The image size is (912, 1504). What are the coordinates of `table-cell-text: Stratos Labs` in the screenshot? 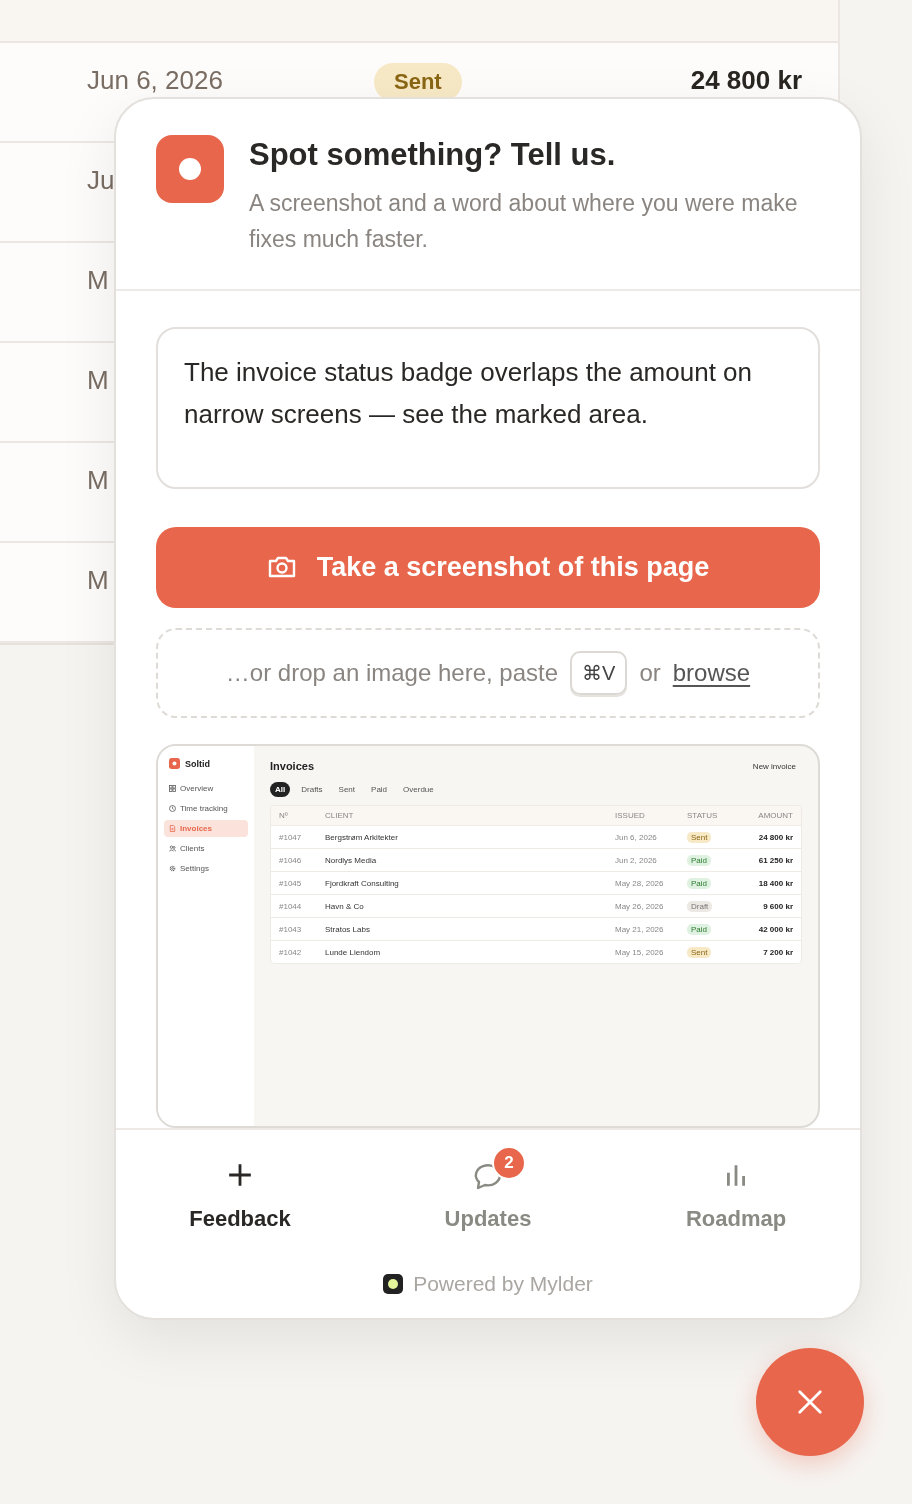 It's located at (348, 929).